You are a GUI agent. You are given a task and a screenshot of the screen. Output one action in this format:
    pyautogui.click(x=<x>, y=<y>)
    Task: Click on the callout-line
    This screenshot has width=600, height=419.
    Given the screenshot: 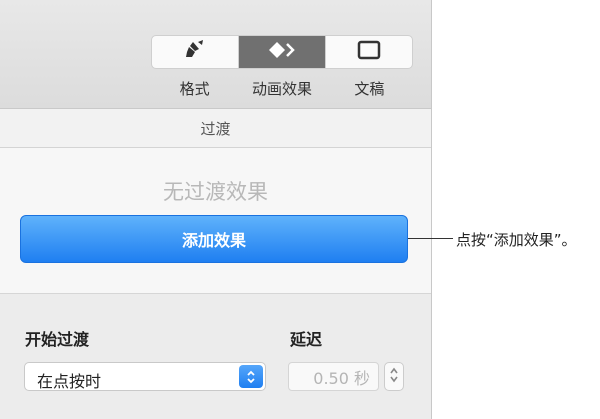 What is the action you would take?
    pyautogui.click(x=430, y=238)
    